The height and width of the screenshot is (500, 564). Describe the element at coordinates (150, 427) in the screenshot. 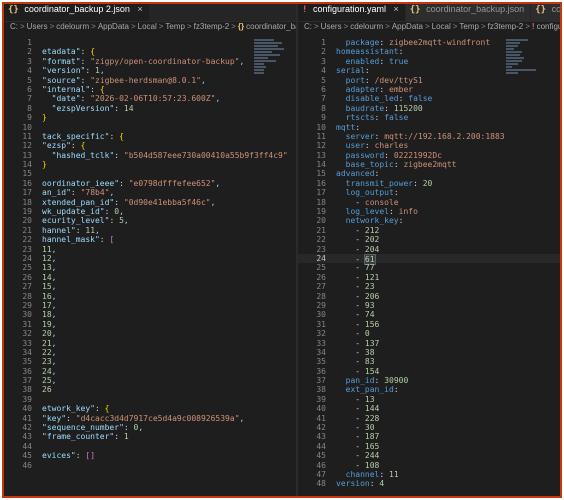

I see `code-line: 42 "sequence_number": 0,` at that location.